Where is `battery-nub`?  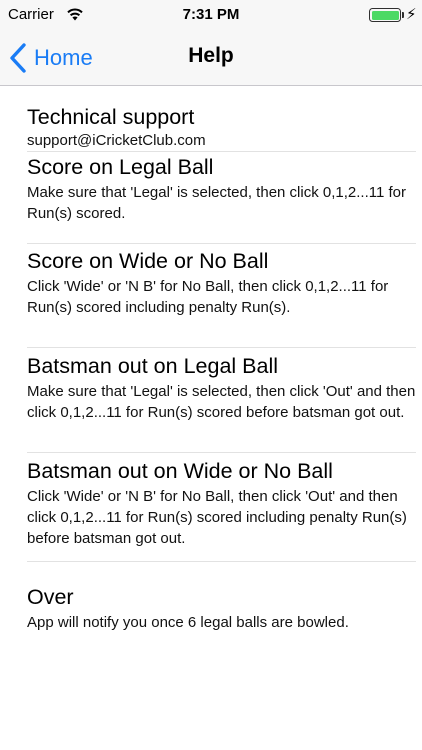 battery-nub is located at coordinates (403, 15).